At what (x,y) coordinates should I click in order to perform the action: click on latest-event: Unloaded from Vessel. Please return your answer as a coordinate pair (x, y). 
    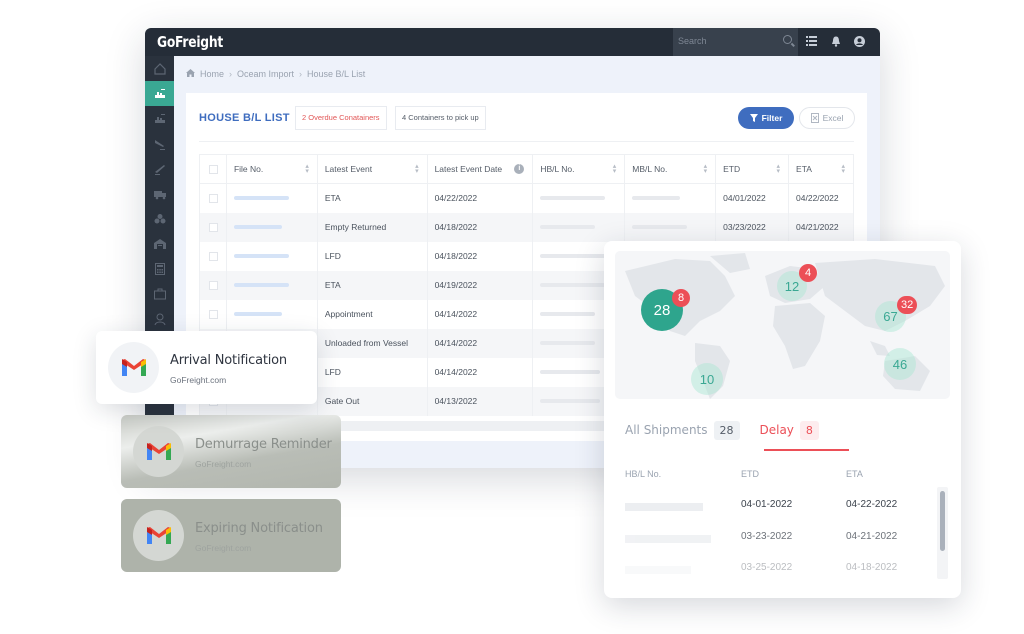
    Looking at the image, I should click on (366, 343).